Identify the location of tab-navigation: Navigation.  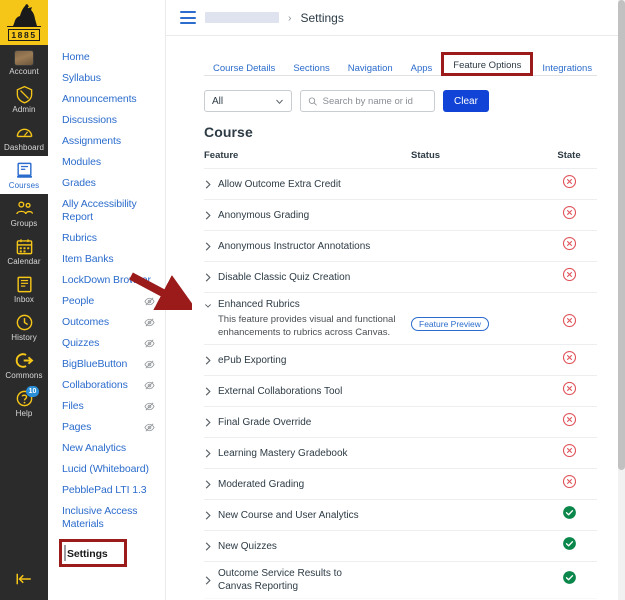
(370, 70).